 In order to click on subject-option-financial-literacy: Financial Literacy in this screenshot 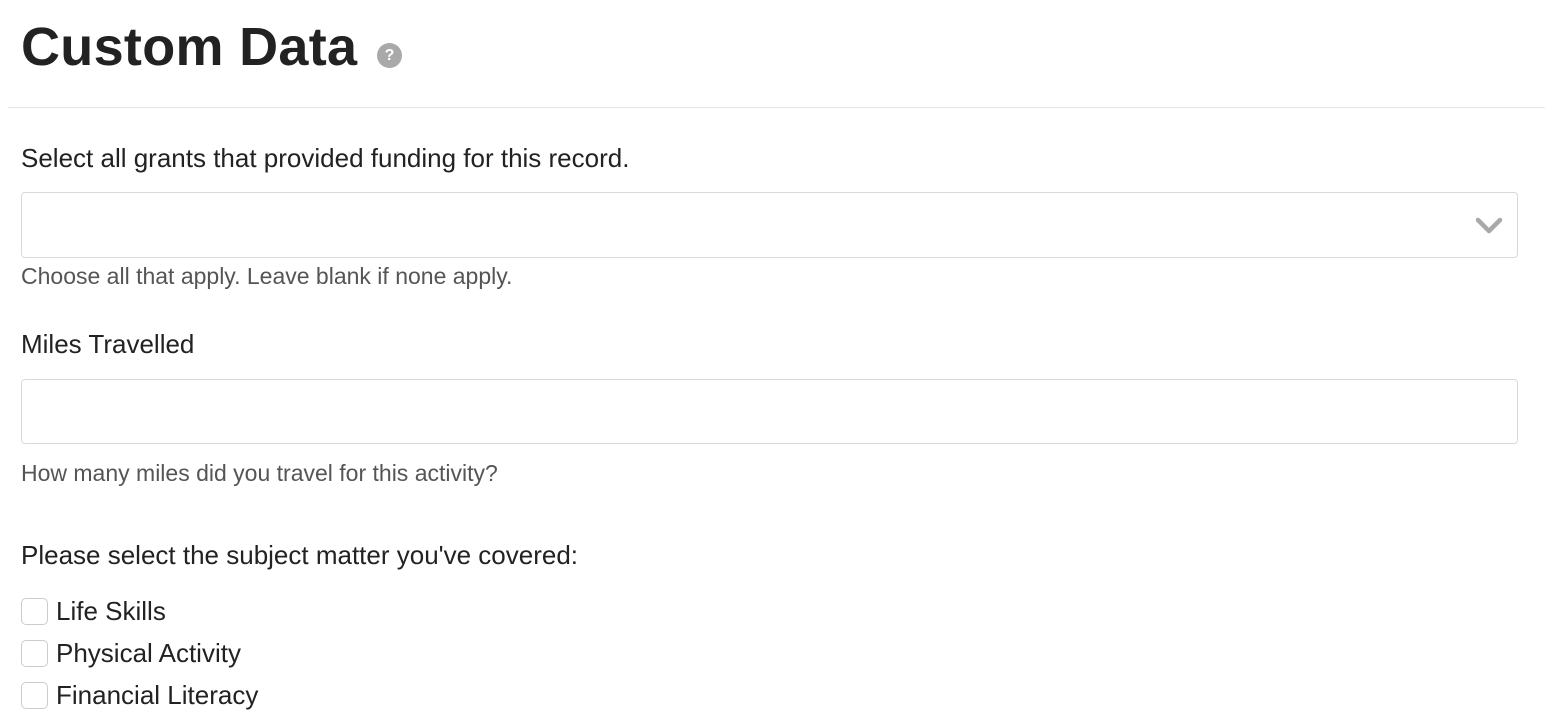, I will do `click(139, 695)`.